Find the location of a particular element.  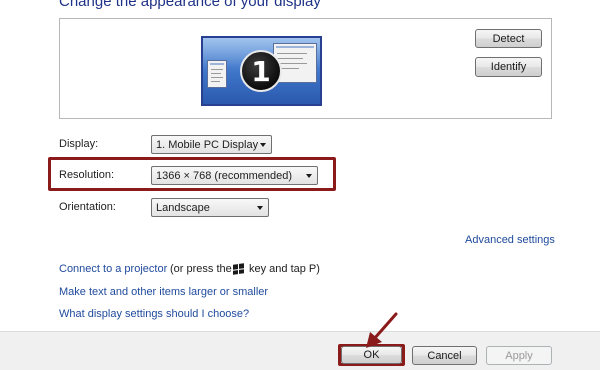

mini-window-left is located at coordinates (217, 74).